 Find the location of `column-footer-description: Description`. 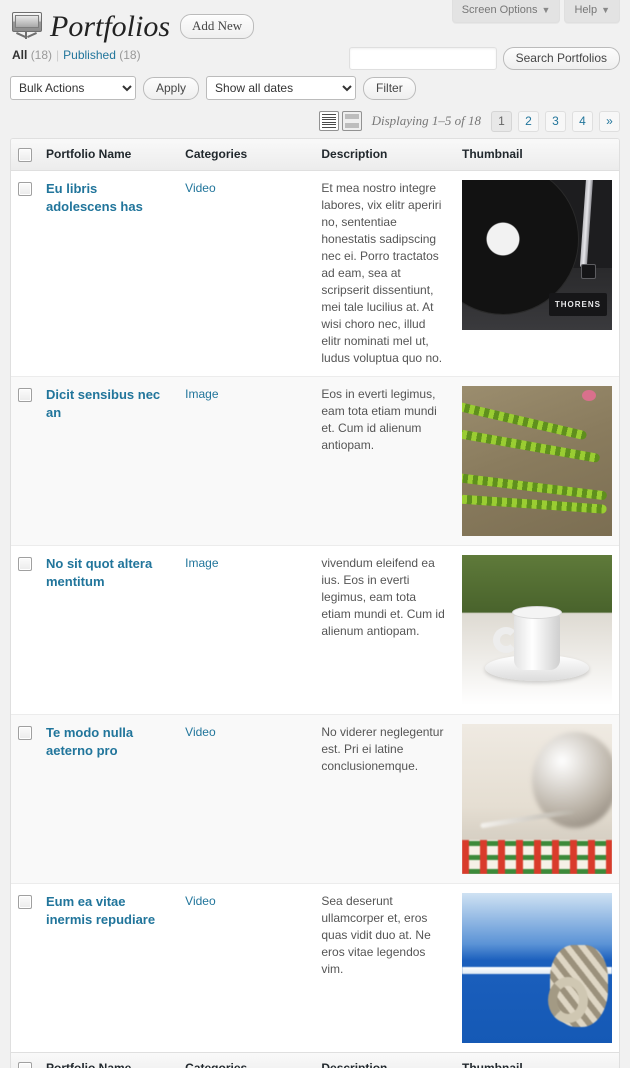

column-footer-description: Description is located at coordinates (384, 1059).